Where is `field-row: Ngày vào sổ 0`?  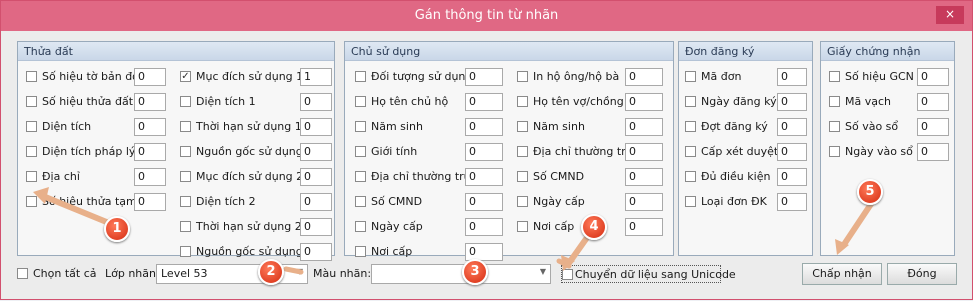 field-row: Ngày vào sổ 0 is located at coordinates (891, 152).